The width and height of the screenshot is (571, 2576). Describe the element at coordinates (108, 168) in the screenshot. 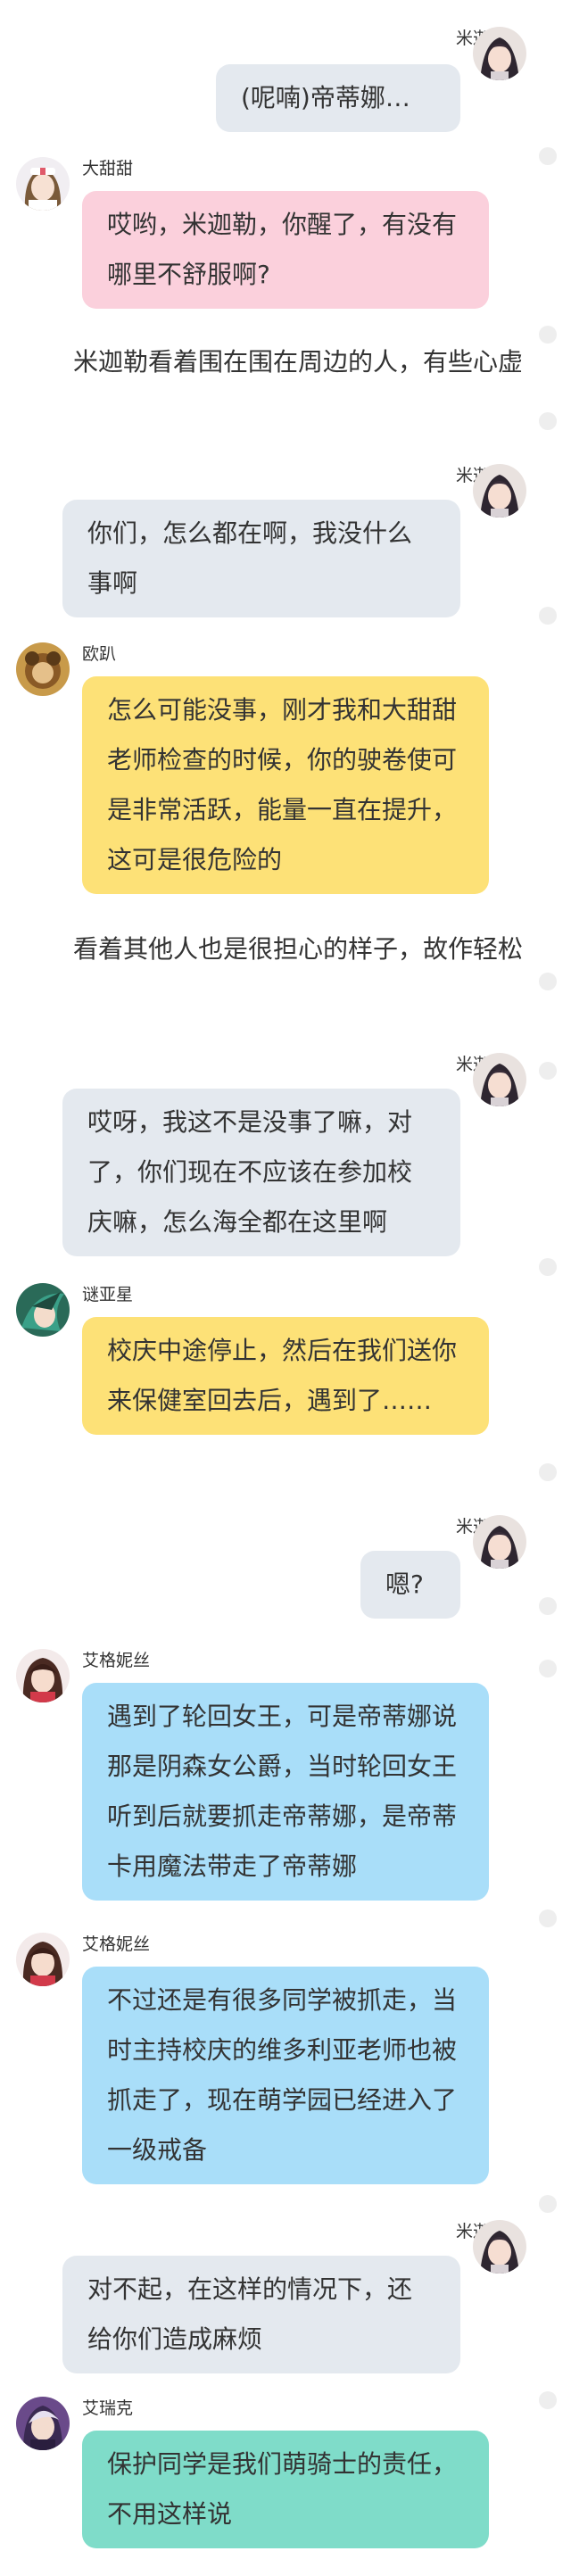

I see `speaker-name: 大甜甜` at that location.